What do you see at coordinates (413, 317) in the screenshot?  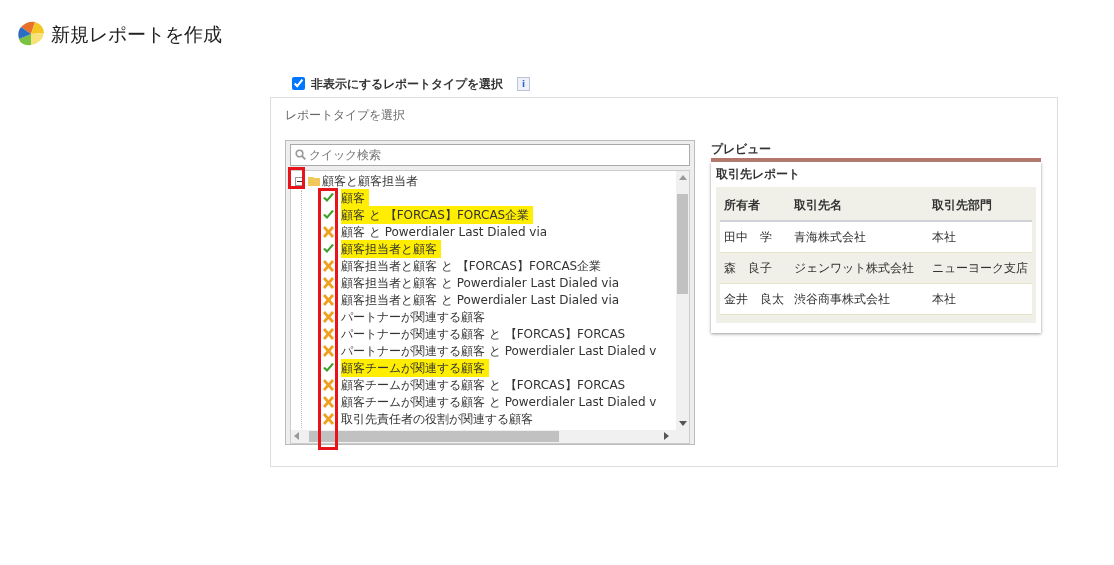 I see `report-type-item: パートナーが関連する顧客` at bounding box center [413, 317].